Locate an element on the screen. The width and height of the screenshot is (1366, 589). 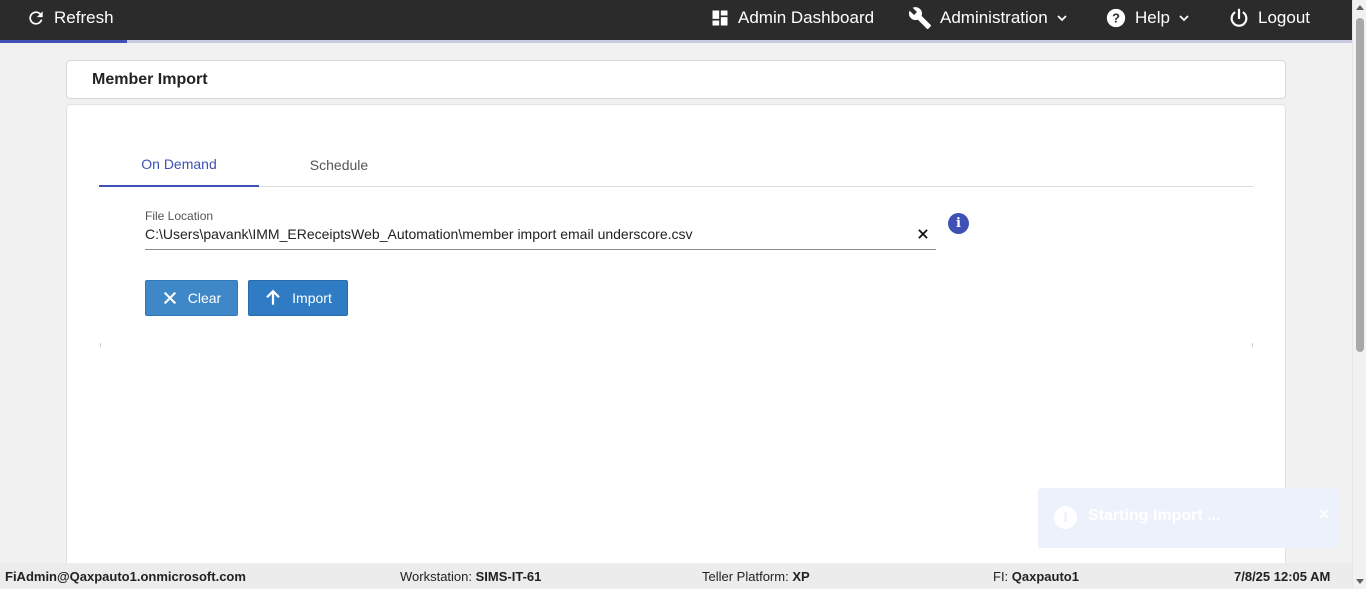
toast-notification: i Starting Import ... × is located at coordinates (1188, 518).